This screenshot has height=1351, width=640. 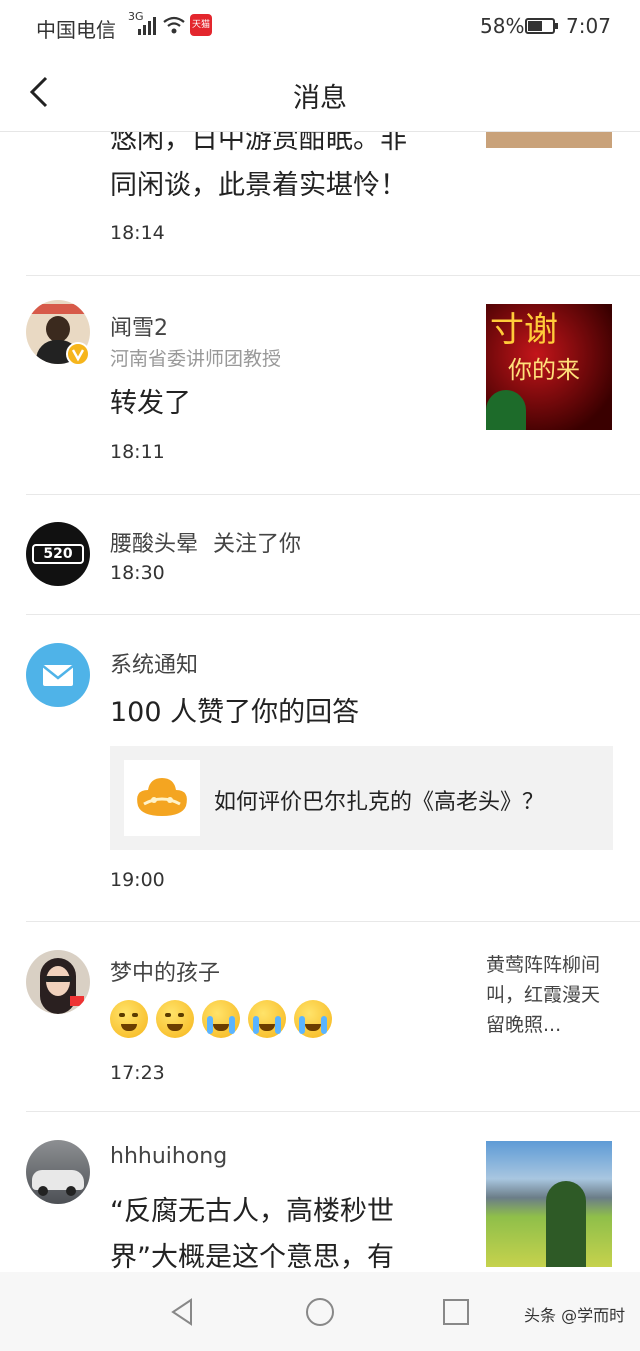 I want to click on message-text: 转发了, so click(x=150, y=403).